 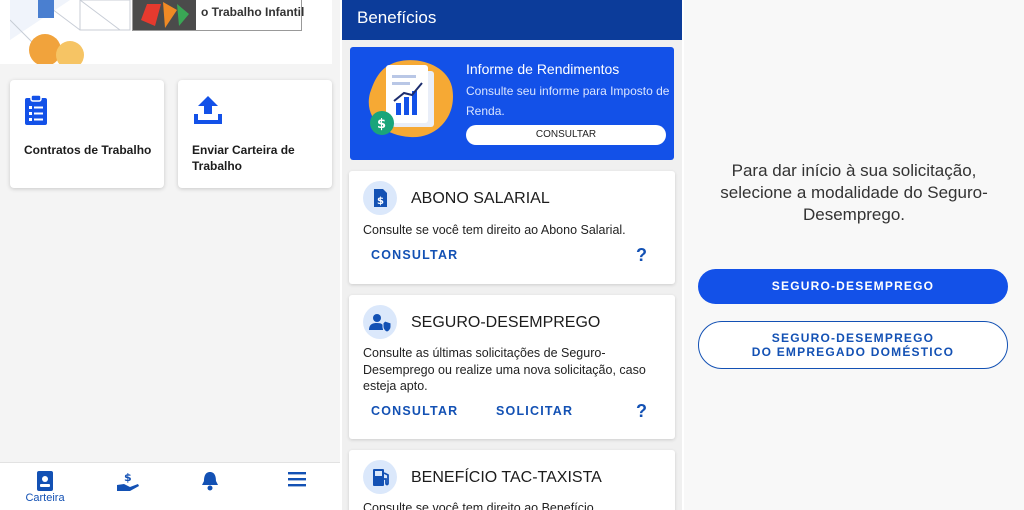 What do you see at coordinates (480, 198) in the screenshot?
I see `abono-salarial-title: ABONO SALARIAL` at bounding box center [480, 198].